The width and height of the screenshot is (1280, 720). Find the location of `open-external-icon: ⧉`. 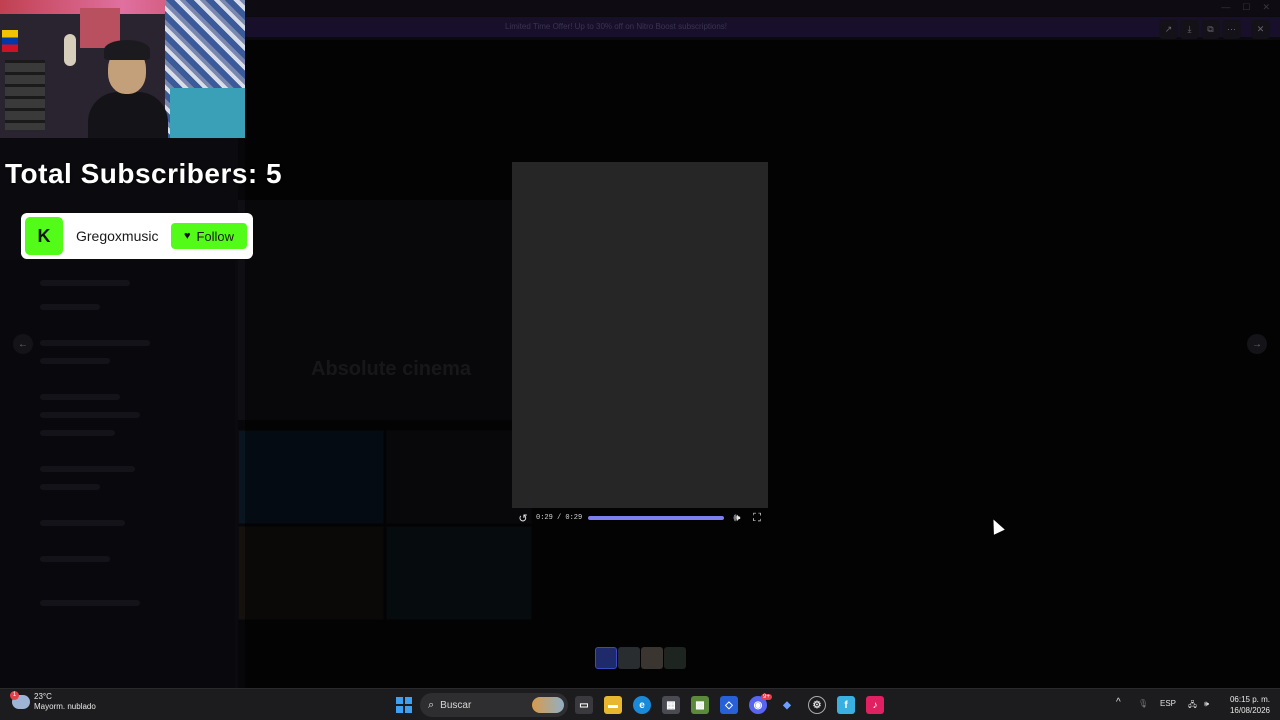

open-external-icon: ⧉ is located at coordinates (1210, 29).